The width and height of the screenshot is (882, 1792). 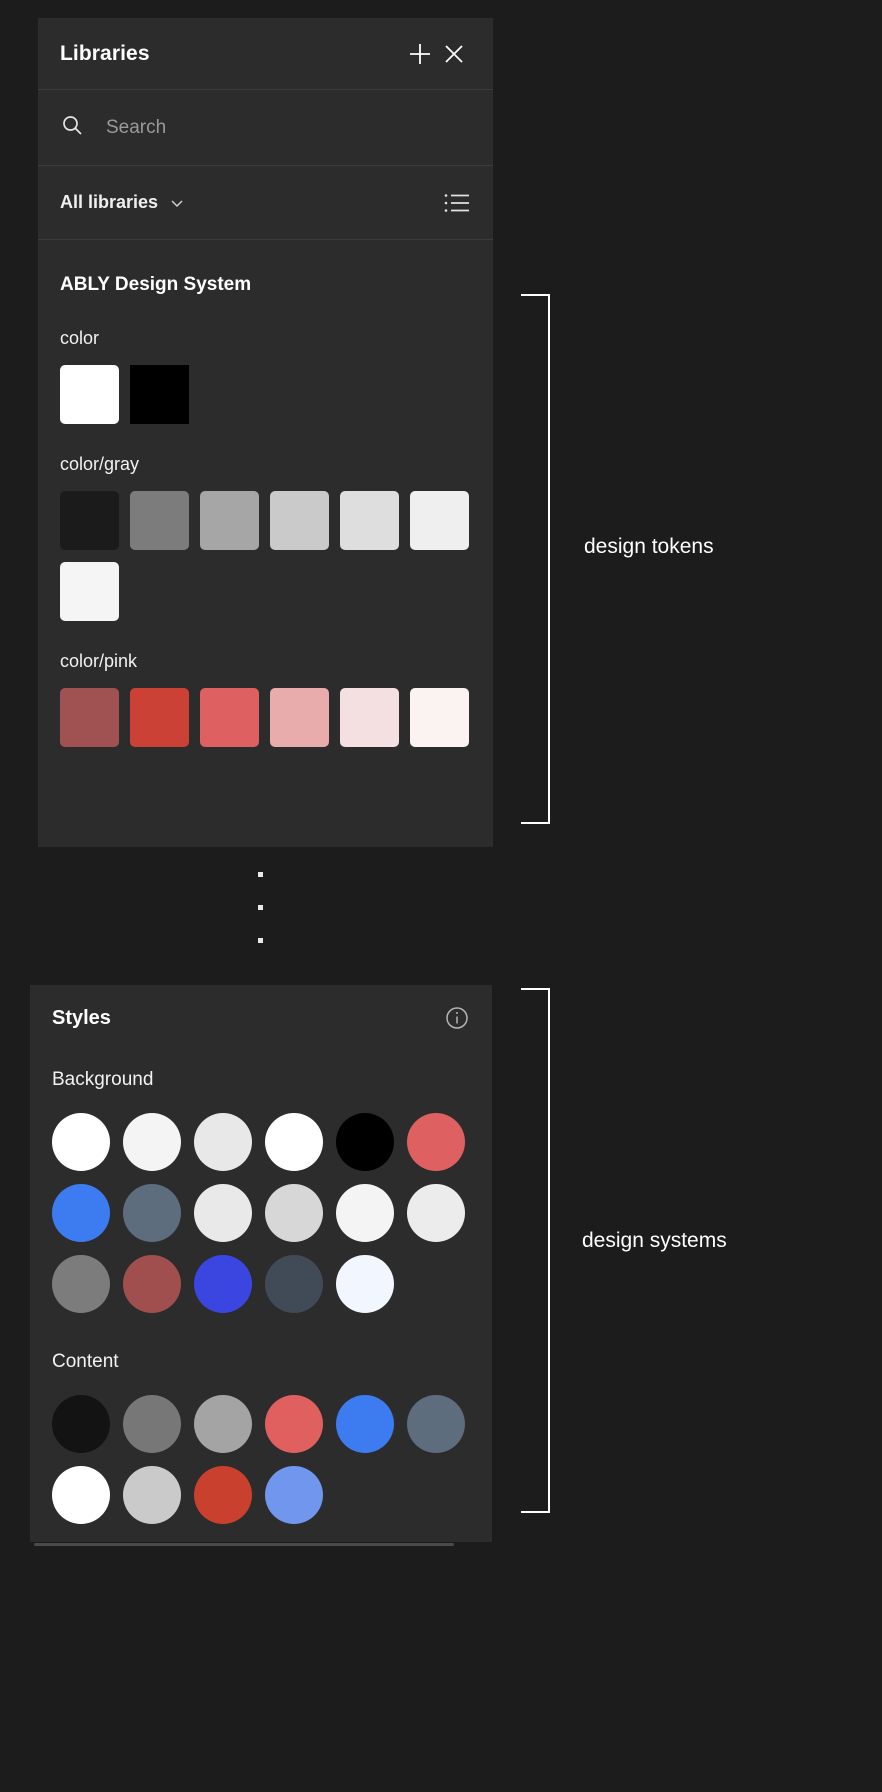 What do you see at coordinates (457, 1018) in the screenshot?
I see `info-icon` at bounding box center [457, 1018].